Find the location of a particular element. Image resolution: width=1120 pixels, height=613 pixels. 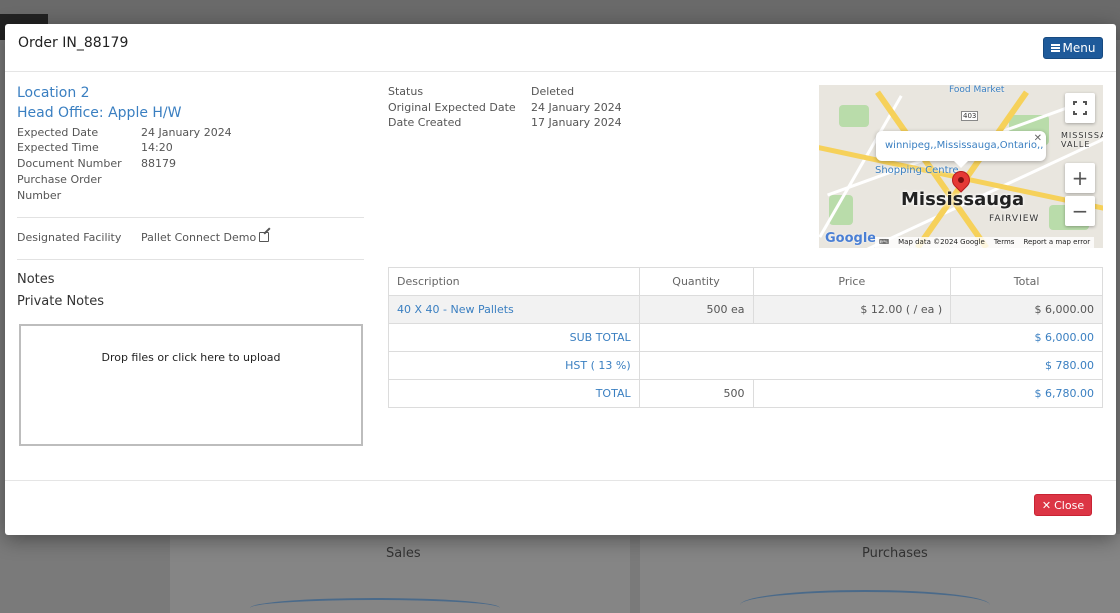

map-zoom-in-button: + is located at coordinates (1080, 178).